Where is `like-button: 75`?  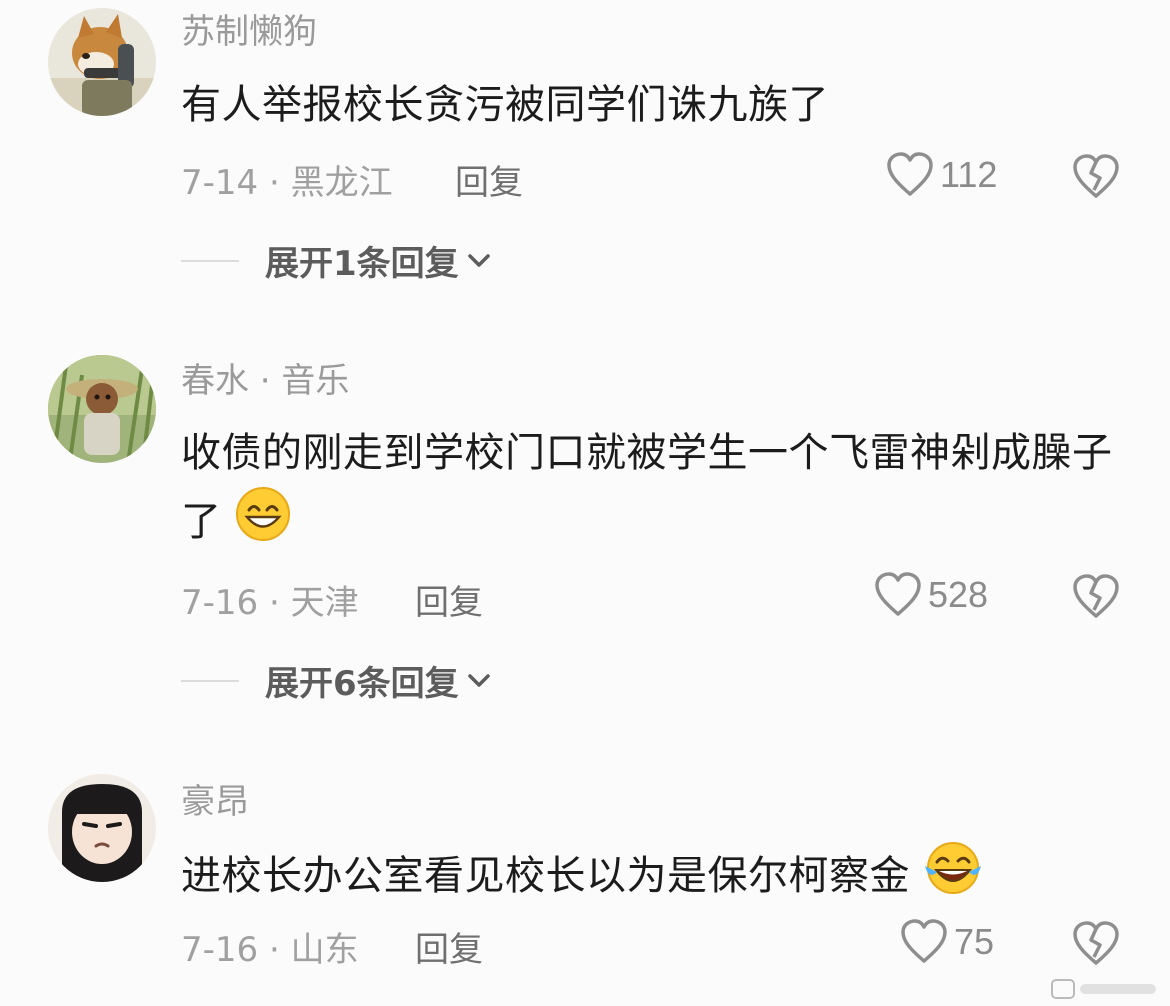 like-button: 75 is located at coordinates (947, 942).